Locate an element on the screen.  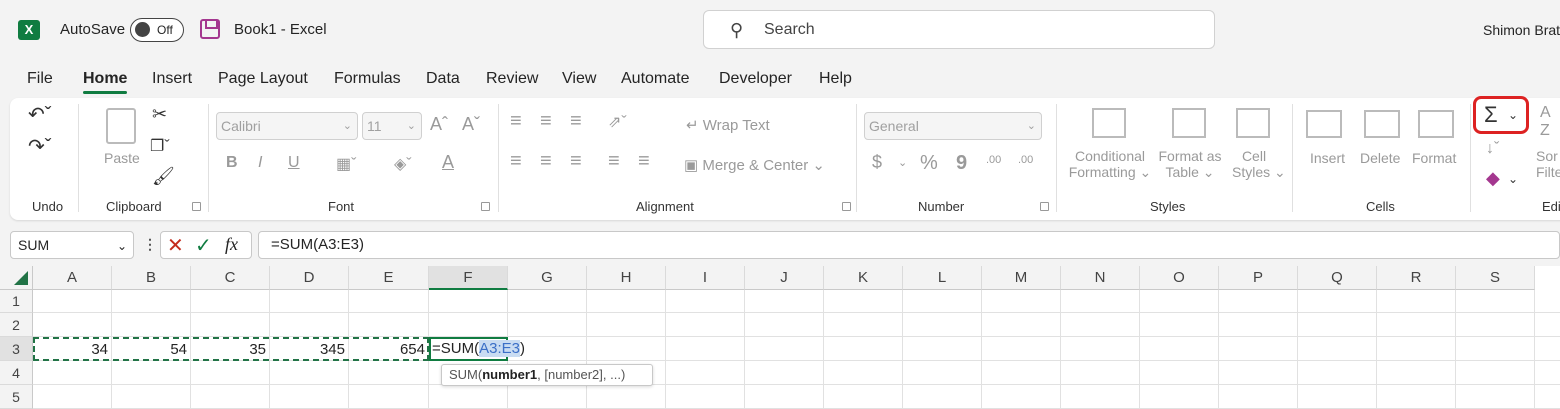
align-center-icon: ≡ is located at coordinates (546, 161).